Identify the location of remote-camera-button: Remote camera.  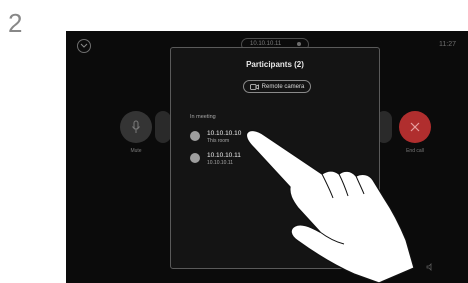
(277, 86).